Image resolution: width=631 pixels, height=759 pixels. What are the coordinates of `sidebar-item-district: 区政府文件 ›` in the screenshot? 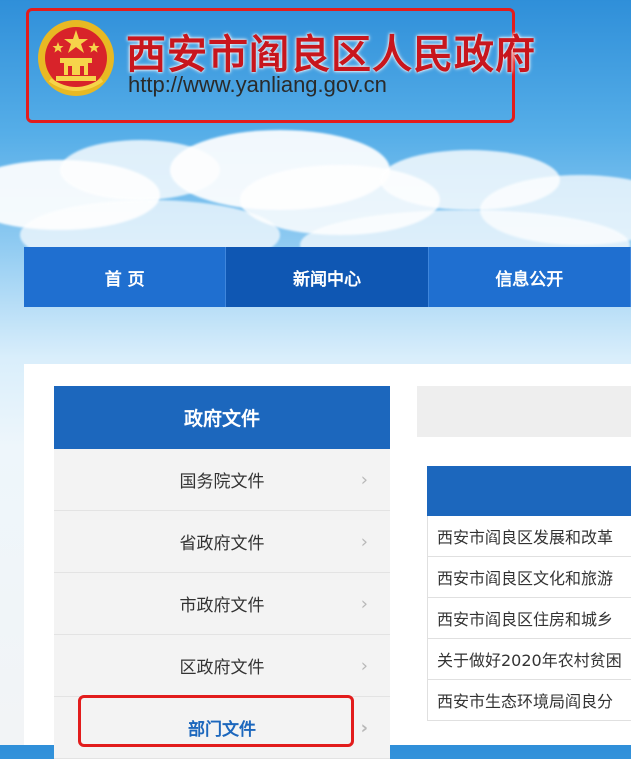 It's located at (222, 666).